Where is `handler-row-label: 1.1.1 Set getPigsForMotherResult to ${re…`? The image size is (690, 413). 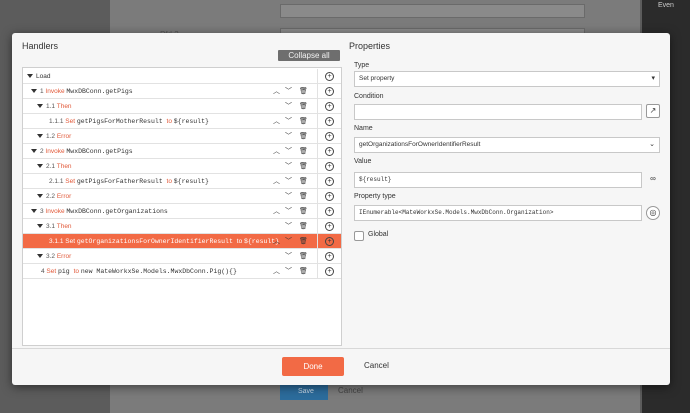 handler-row-label: 1.1.1 Set getPigsForMotherResult to ${re… is located at coordinates (129, 121).